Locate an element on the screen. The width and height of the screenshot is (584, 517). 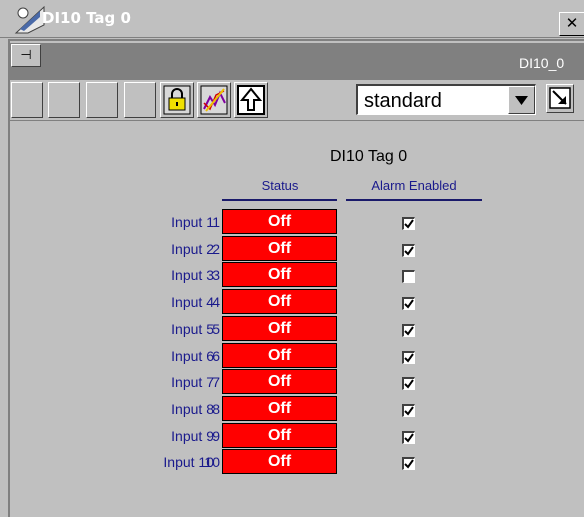
panel-title: DI10_0 is located at coordinates (542, 63).